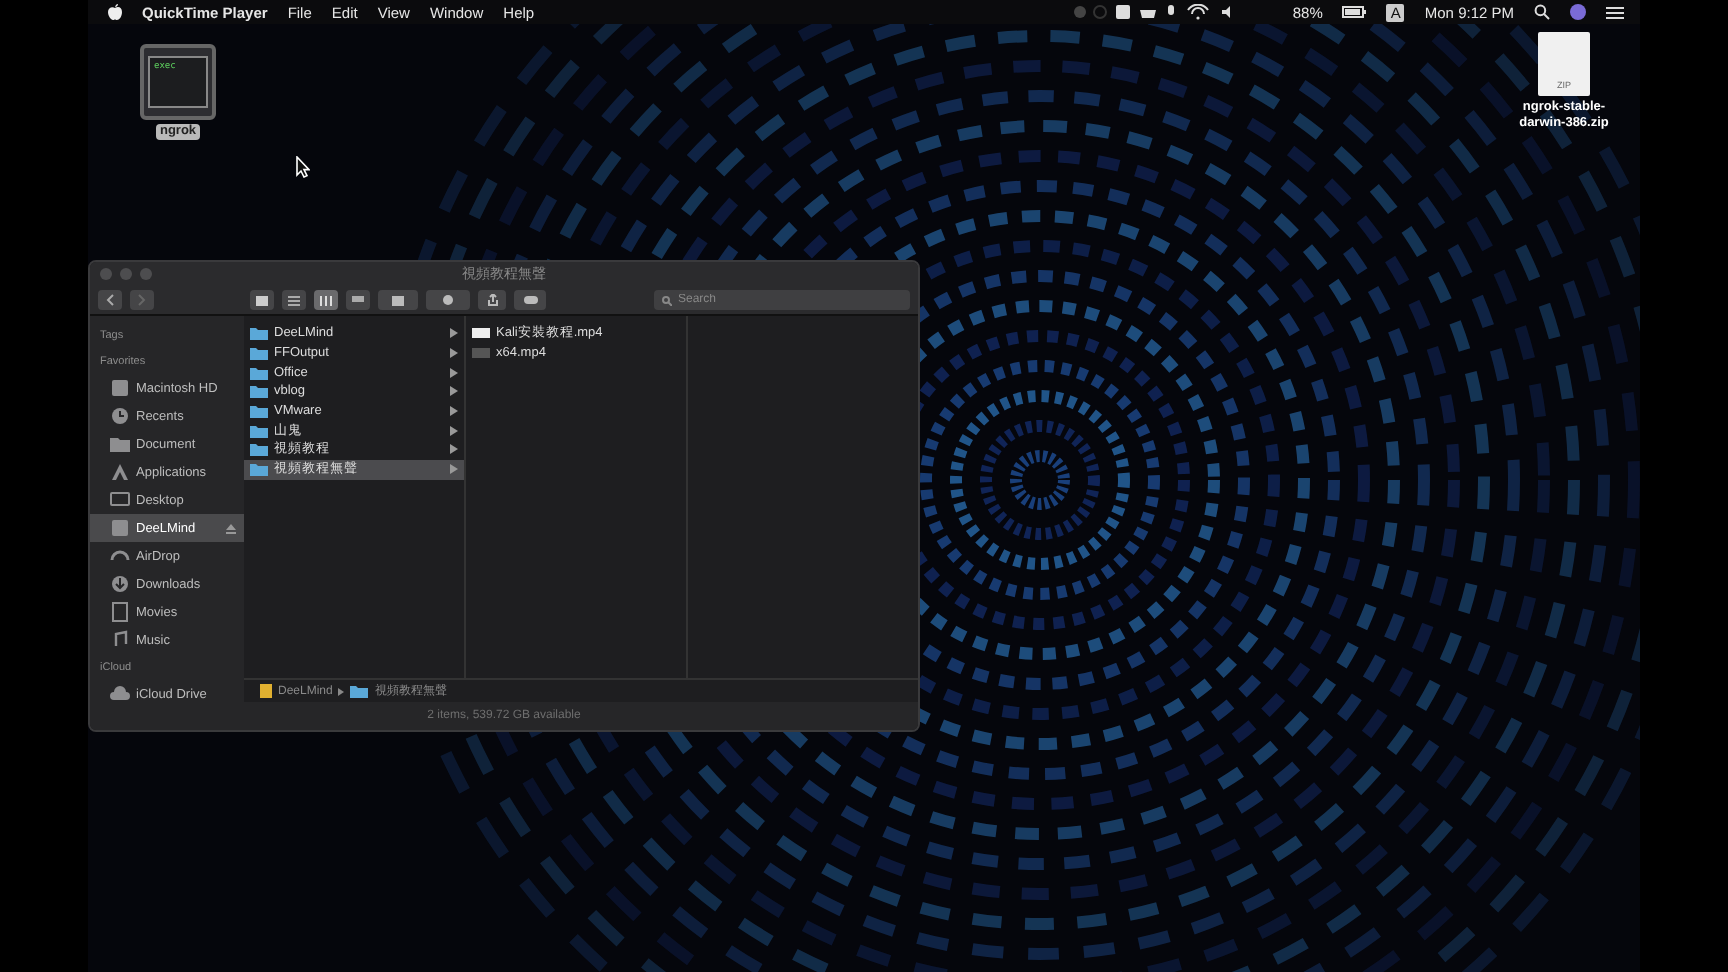 The image size is (1728, 972). Describe the element at coordinates (1578, 12) in the screenshot. I see `siri-icon` at that location.